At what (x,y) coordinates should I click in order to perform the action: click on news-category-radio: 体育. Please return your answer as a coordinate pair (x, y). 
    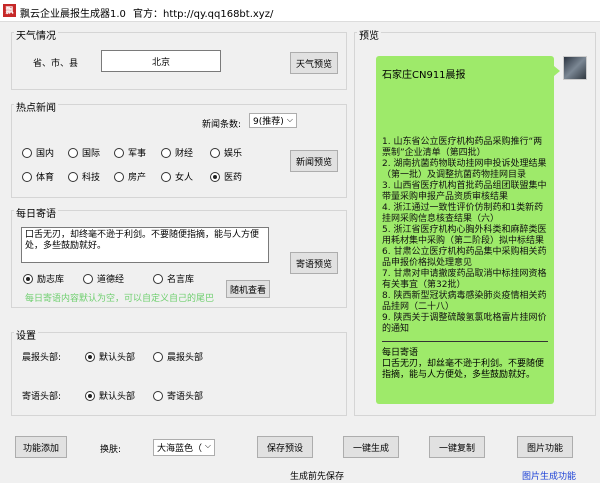
    Looking at the image, I should click on (38, 176).